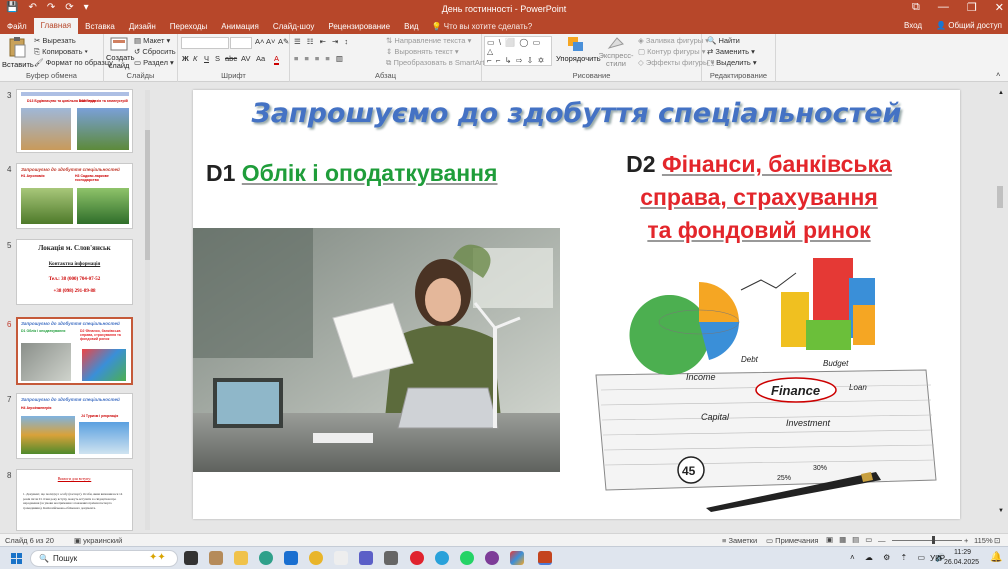  I want to click on tab-transitions: Переходы, so click(189, 26).